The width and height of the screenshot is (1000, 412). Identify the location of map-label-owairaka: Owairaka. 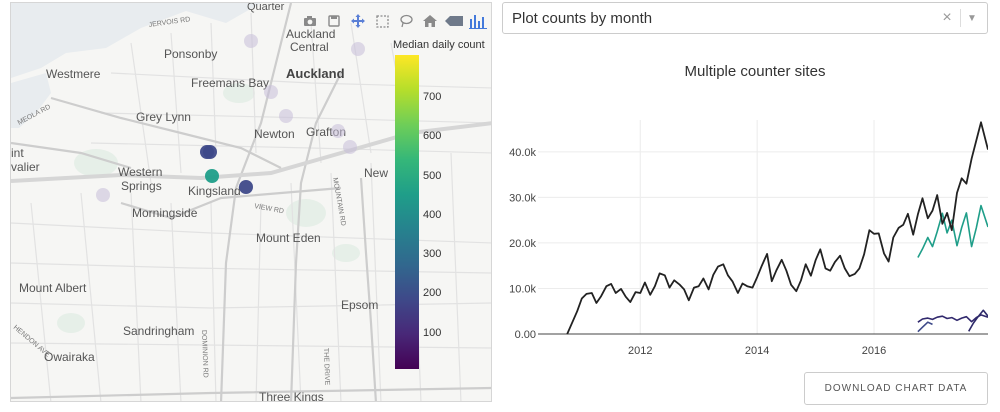
(69, 357).